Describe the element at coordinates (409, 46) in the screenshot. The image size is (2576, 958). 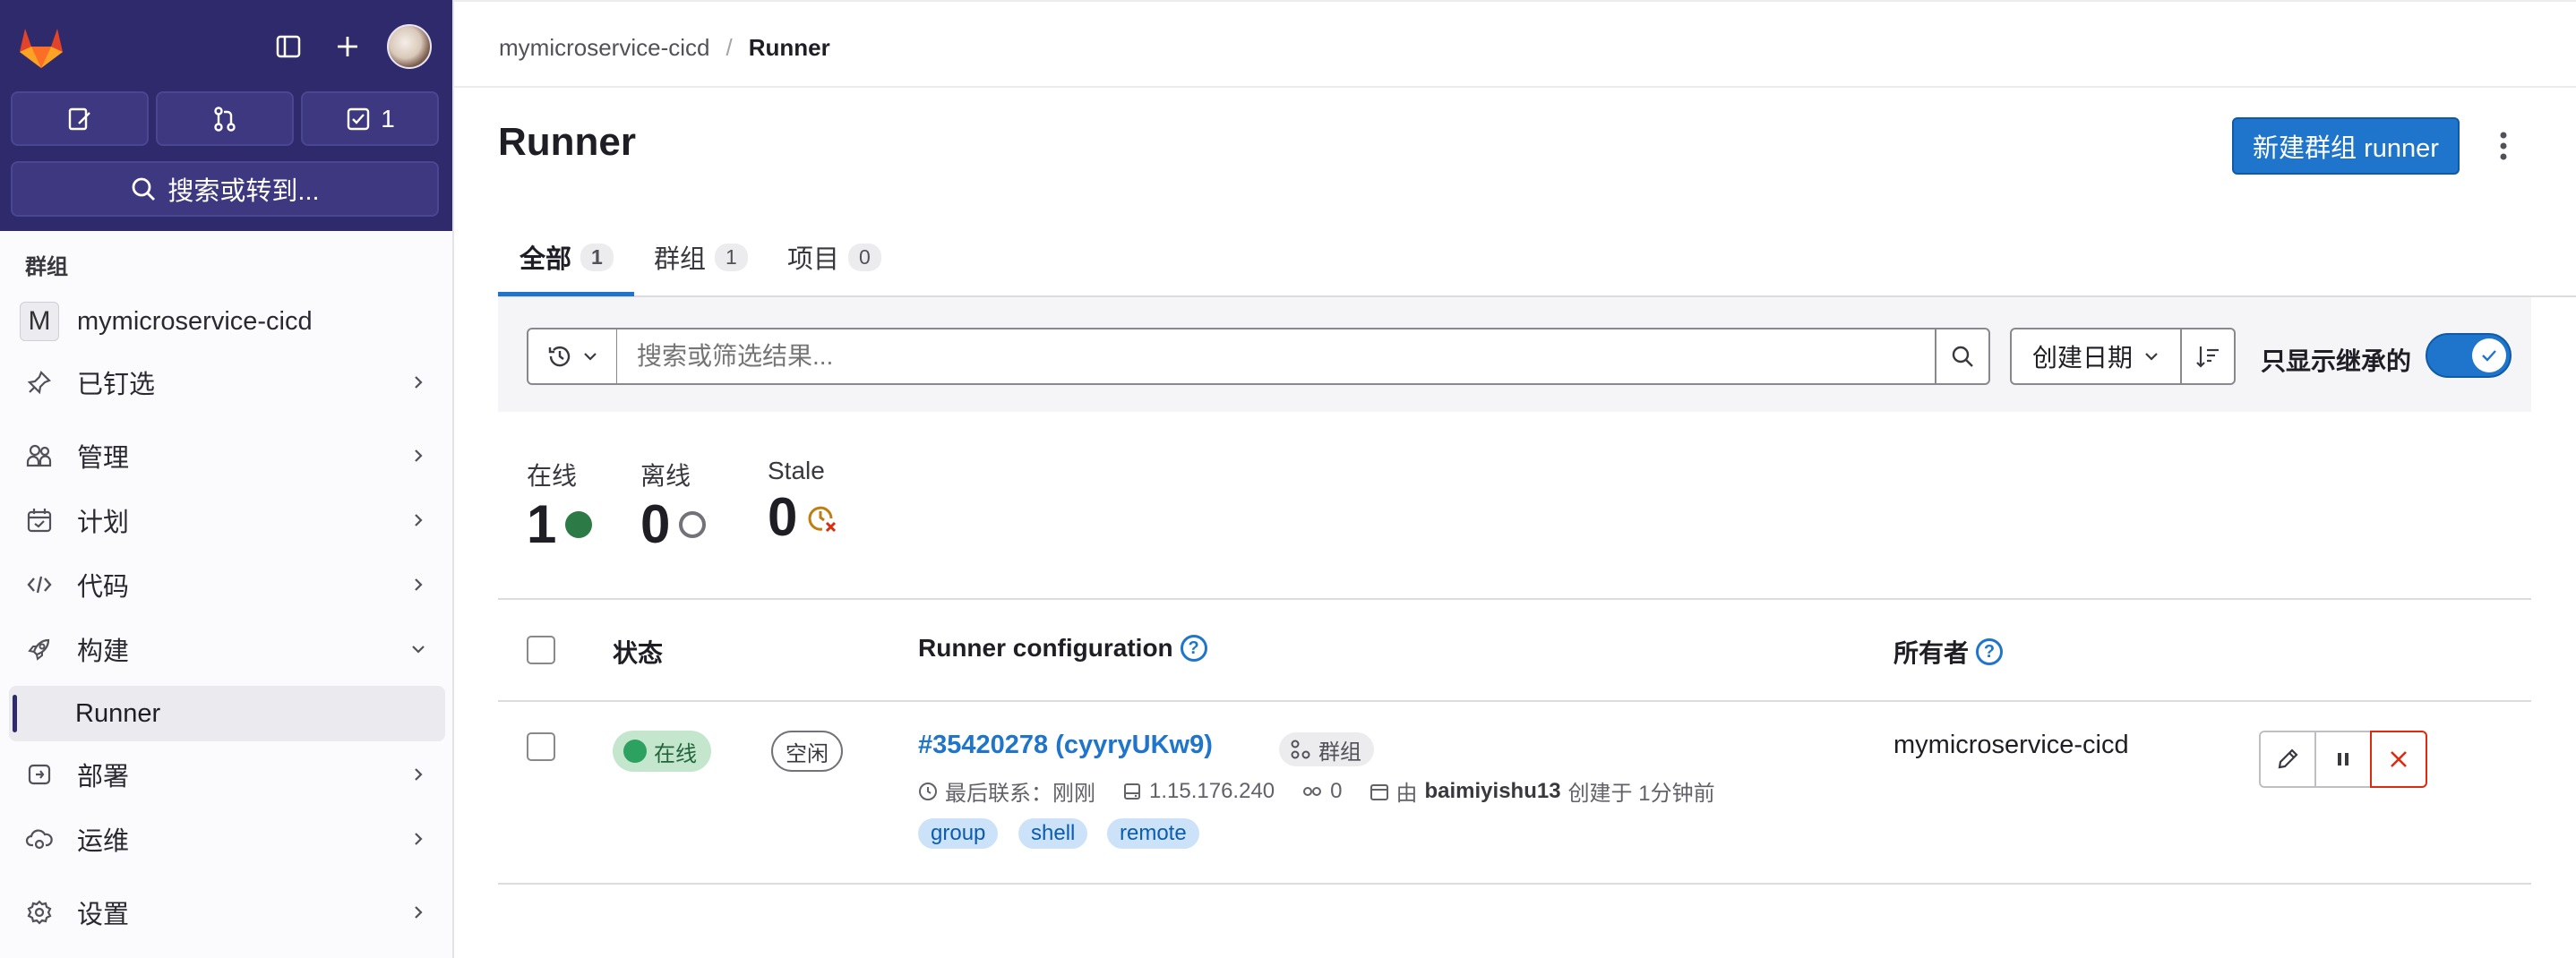
I see `avatar` at that location.